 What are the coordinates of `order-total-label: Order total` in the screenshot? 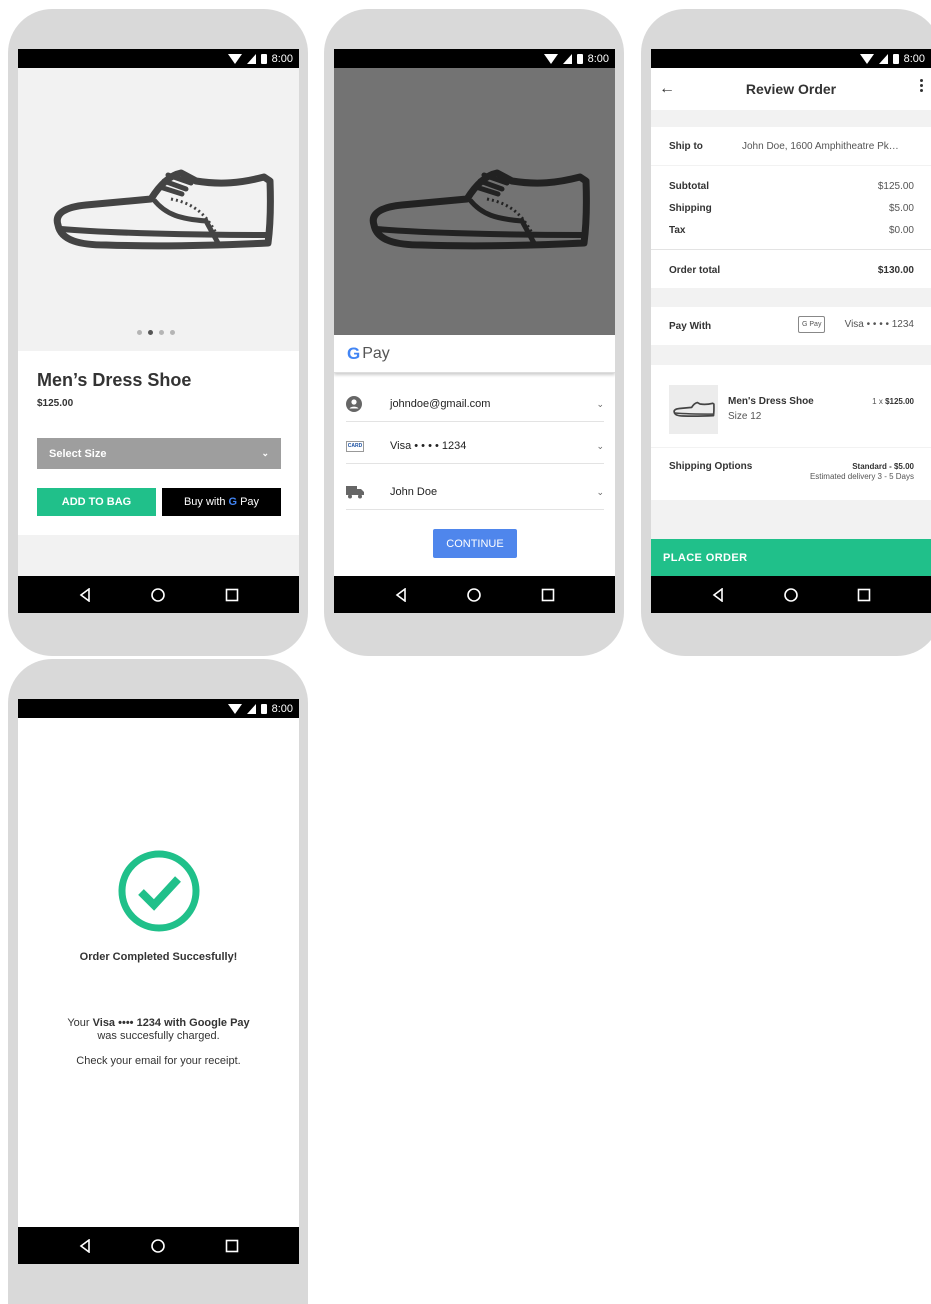 It's located at (695, 270).